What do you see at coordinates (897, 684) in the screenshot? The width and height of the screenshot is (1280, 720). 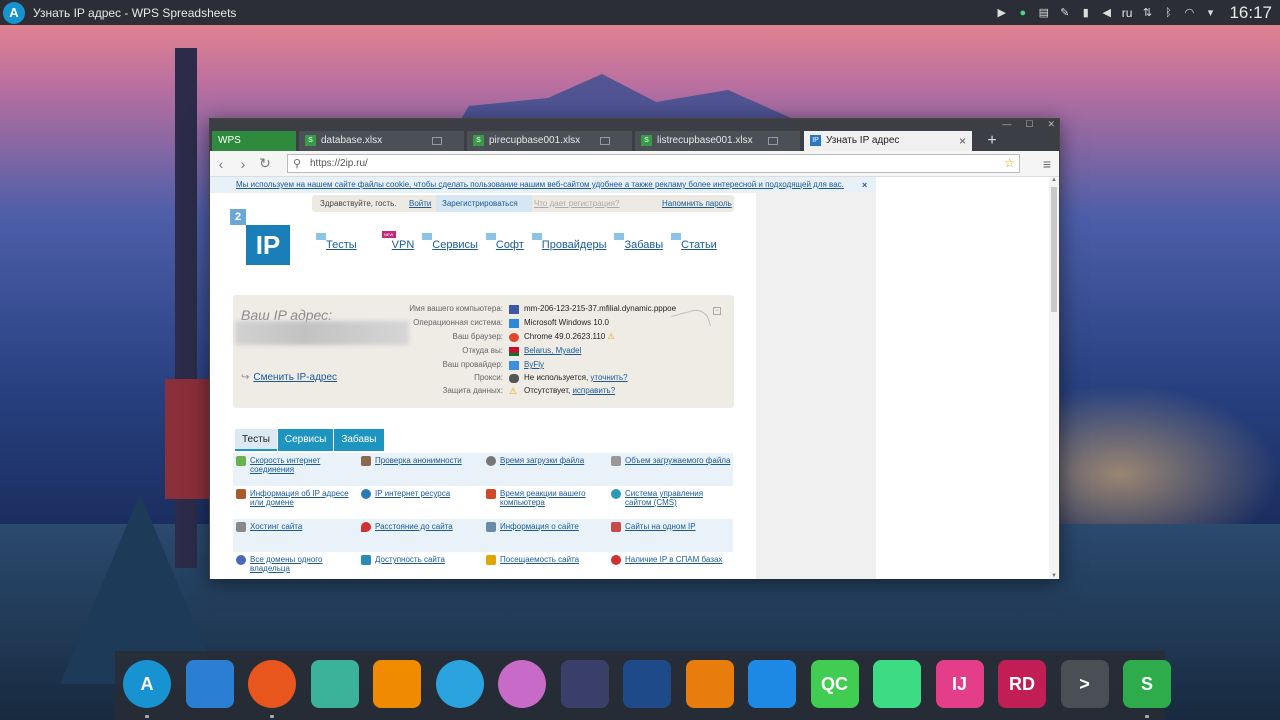 I see `android-studio-icon` at bounding box center [897, 684].